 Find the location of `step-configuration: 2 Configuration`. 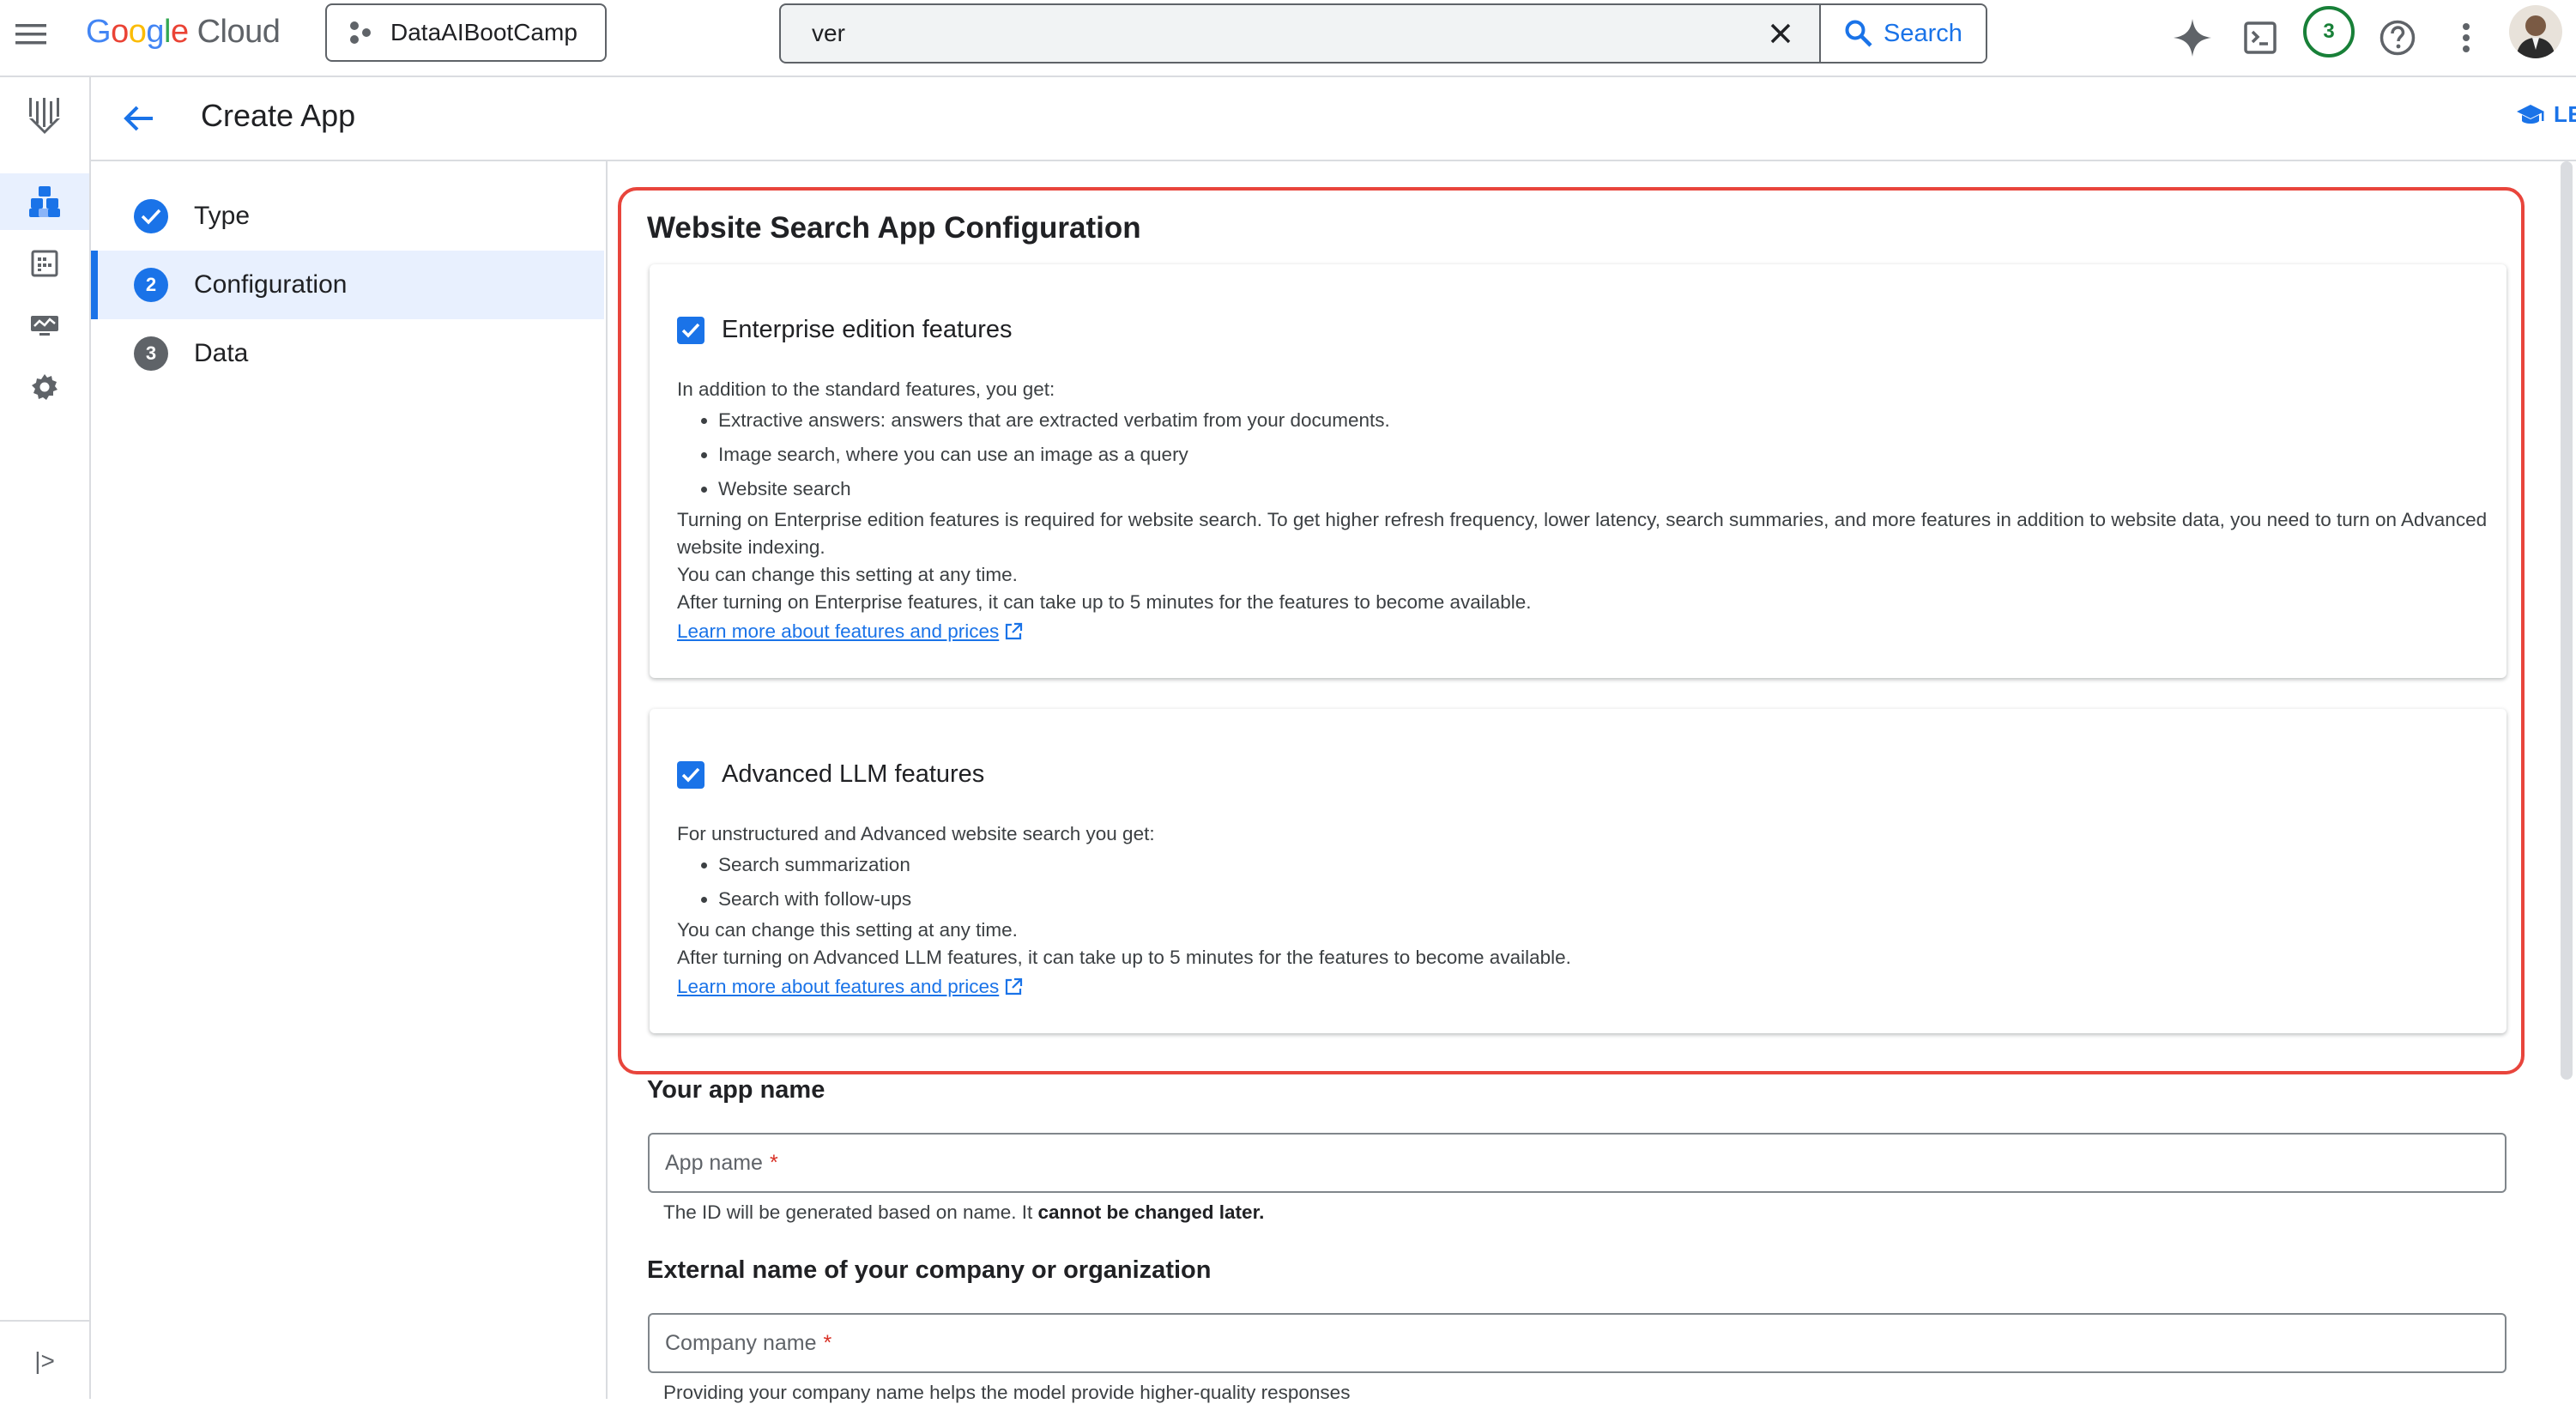

step-configuration: 2 Configuration is located at coordinates (347, 285).